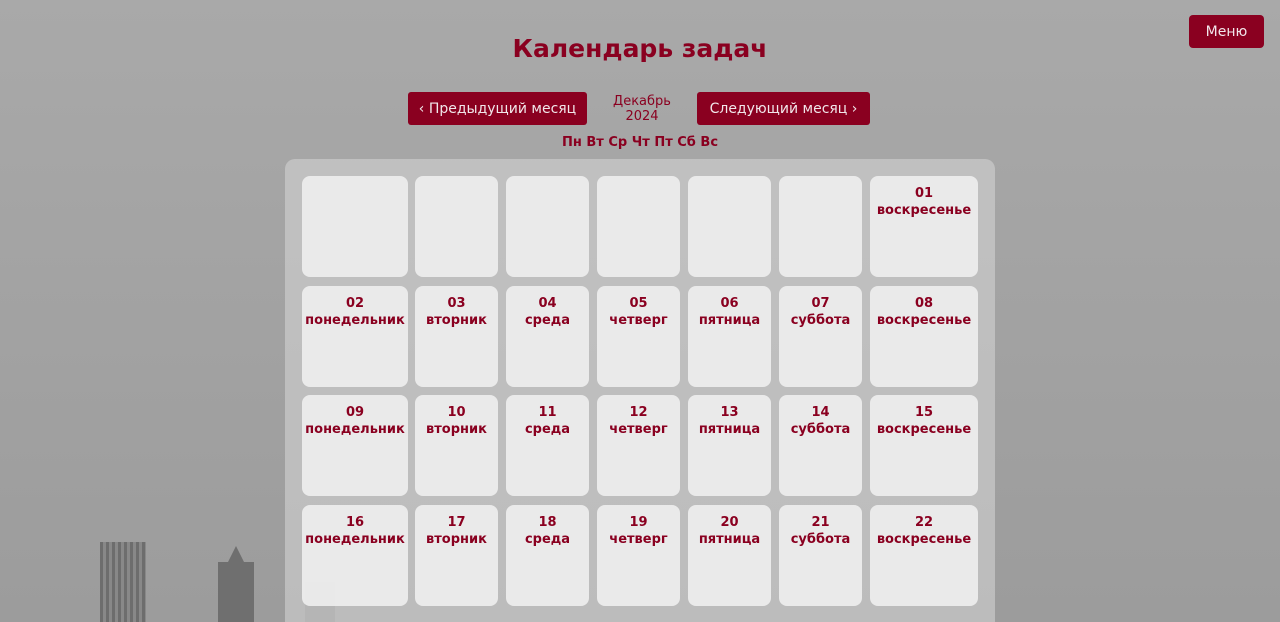 This screenshot has width=1280, height=622. What do you see at coordinates (355, 555) in the screenshot?
I see `calendar-day-cell: 16 понедельник` at bounding box center [355, 555].